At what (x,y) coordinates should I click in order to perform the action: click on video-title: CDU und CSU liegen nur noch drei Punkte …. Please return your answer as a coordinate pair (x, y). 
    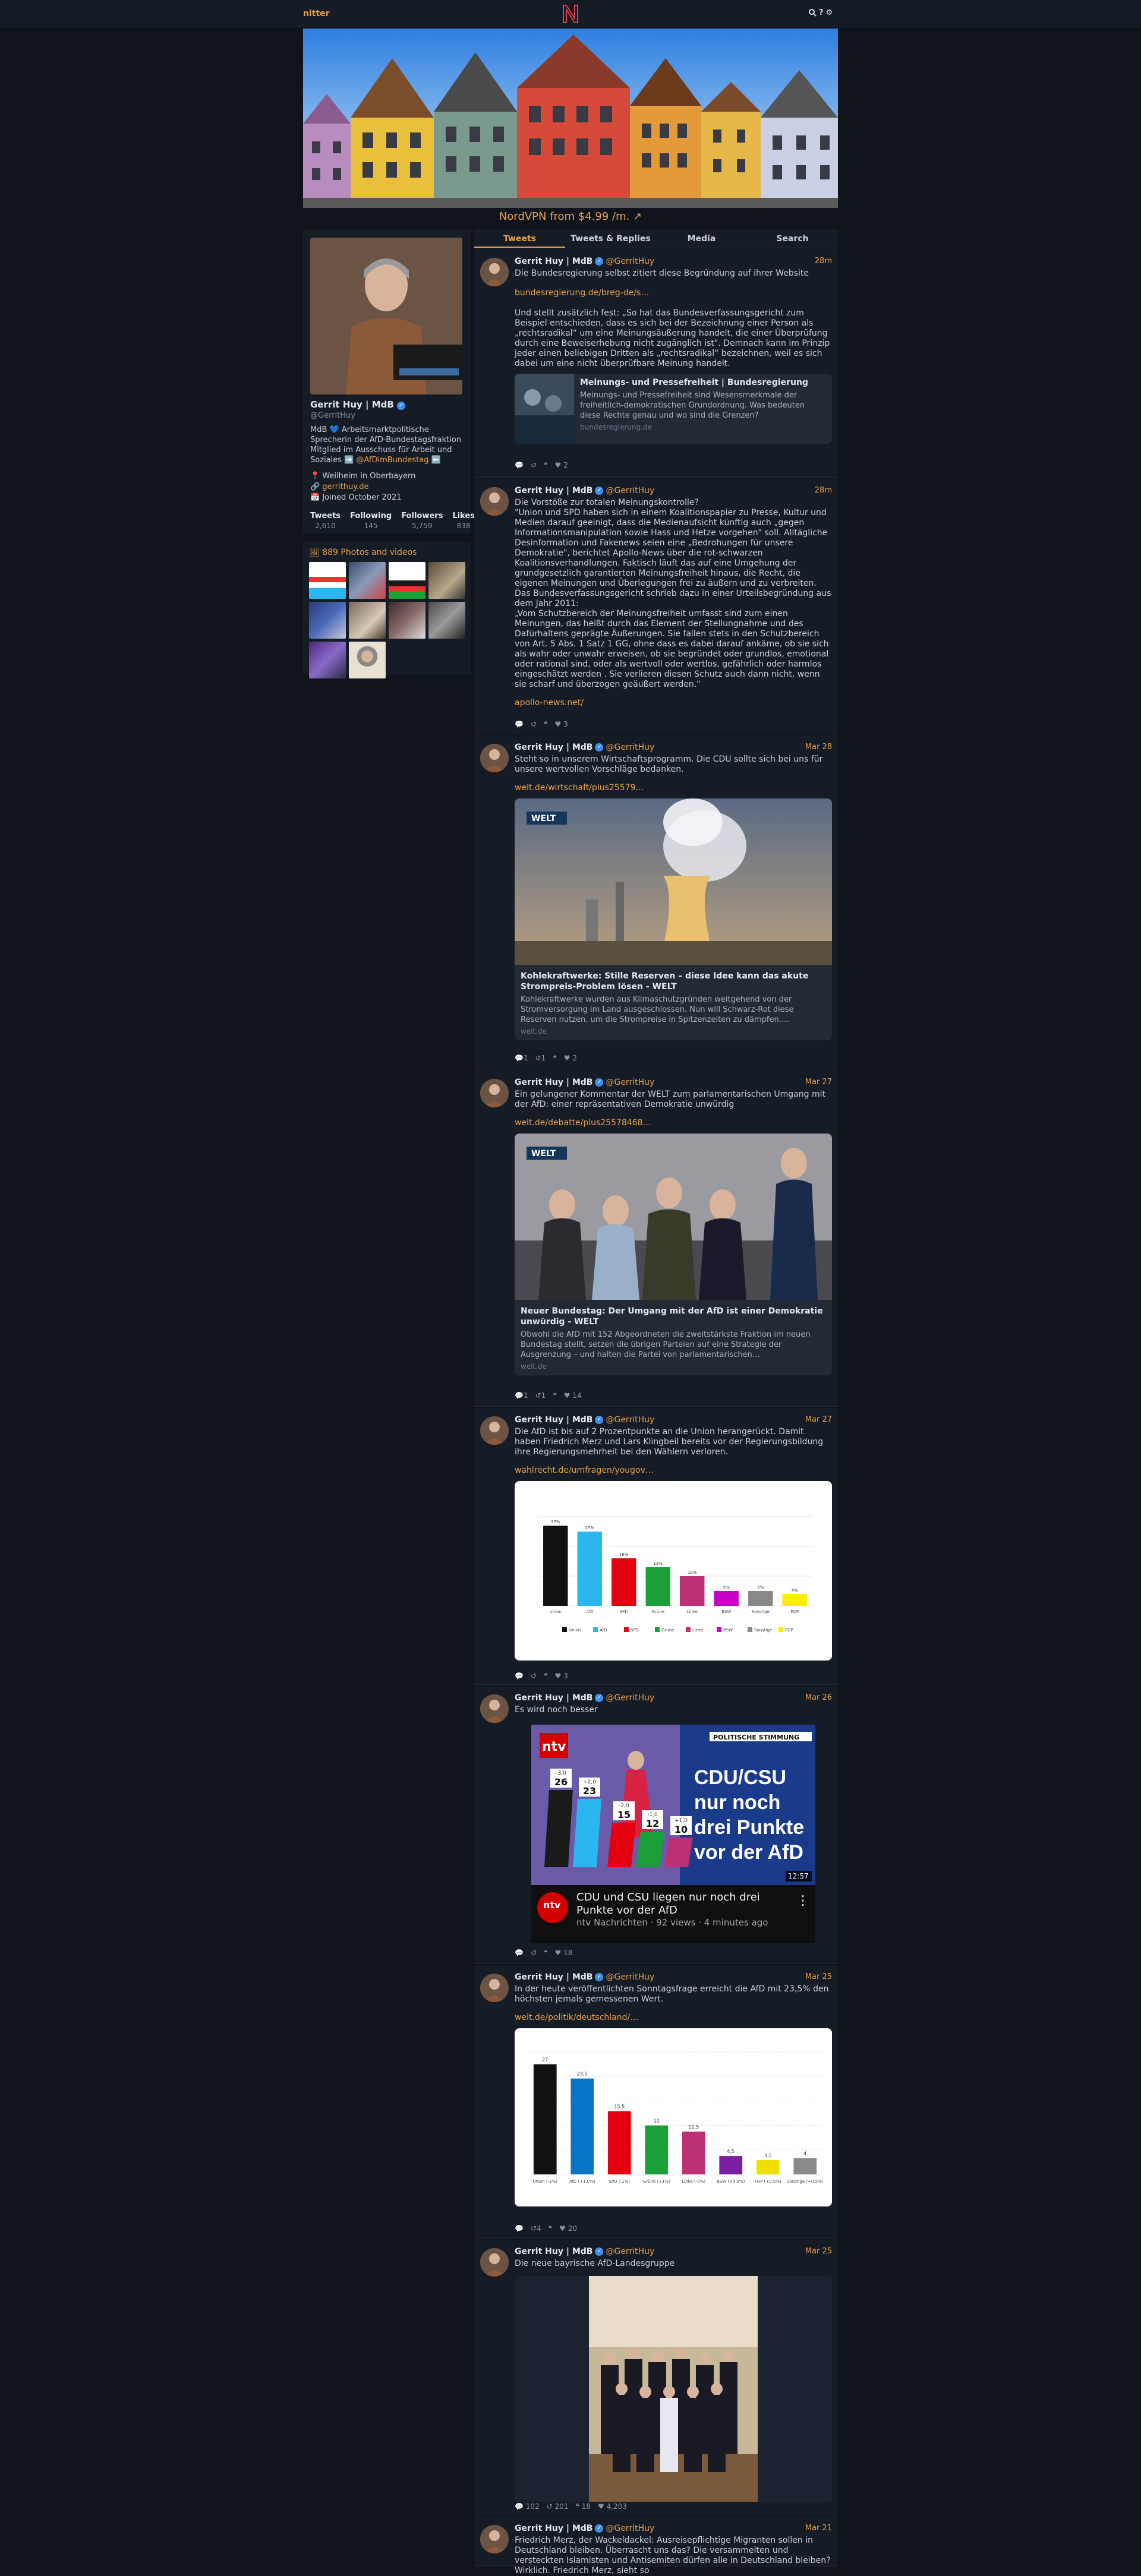
    Looking at the image, I should click on (683, 1904).